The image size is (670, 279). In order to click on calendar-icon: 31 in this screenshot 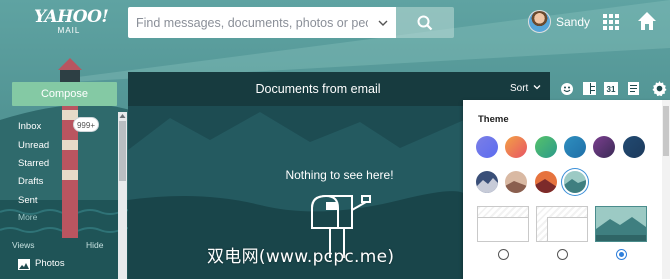, I will do `click(611, 88)`.